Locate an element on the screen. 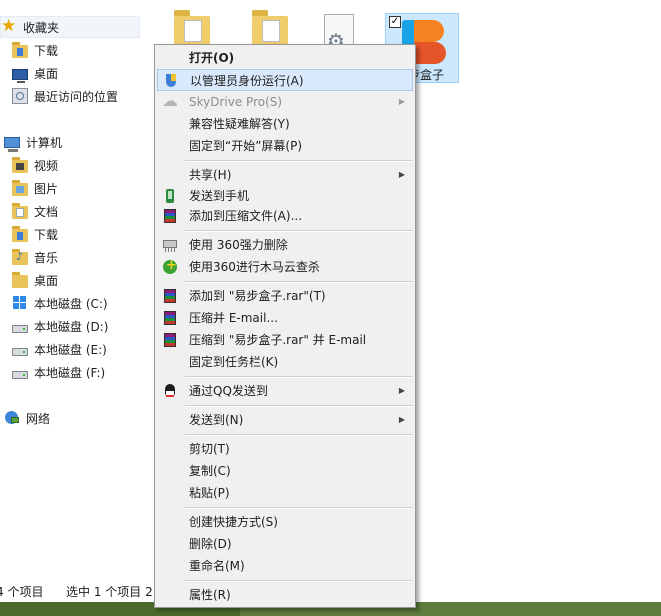  nav-item-pictures: 图片 is located at coordinates (82, 188).